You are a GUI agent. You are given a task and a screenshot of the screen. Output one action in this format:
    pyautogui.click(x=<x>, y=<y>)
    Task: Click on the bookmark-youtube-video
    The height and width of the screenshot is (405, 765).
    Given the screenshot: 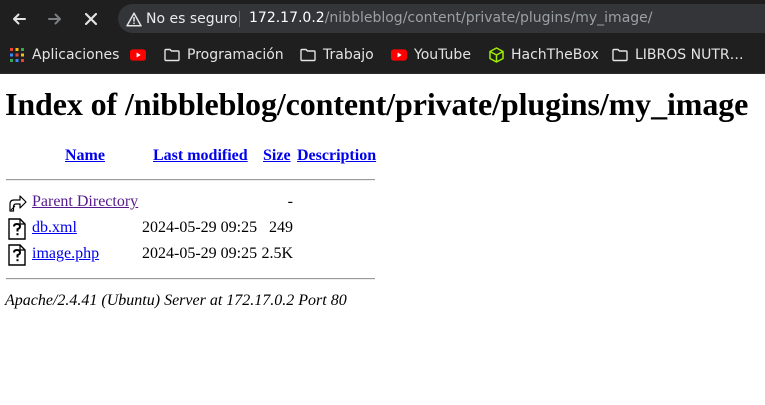 What is the action you would take?
    pyautogui.click(x=141, y=55)
    